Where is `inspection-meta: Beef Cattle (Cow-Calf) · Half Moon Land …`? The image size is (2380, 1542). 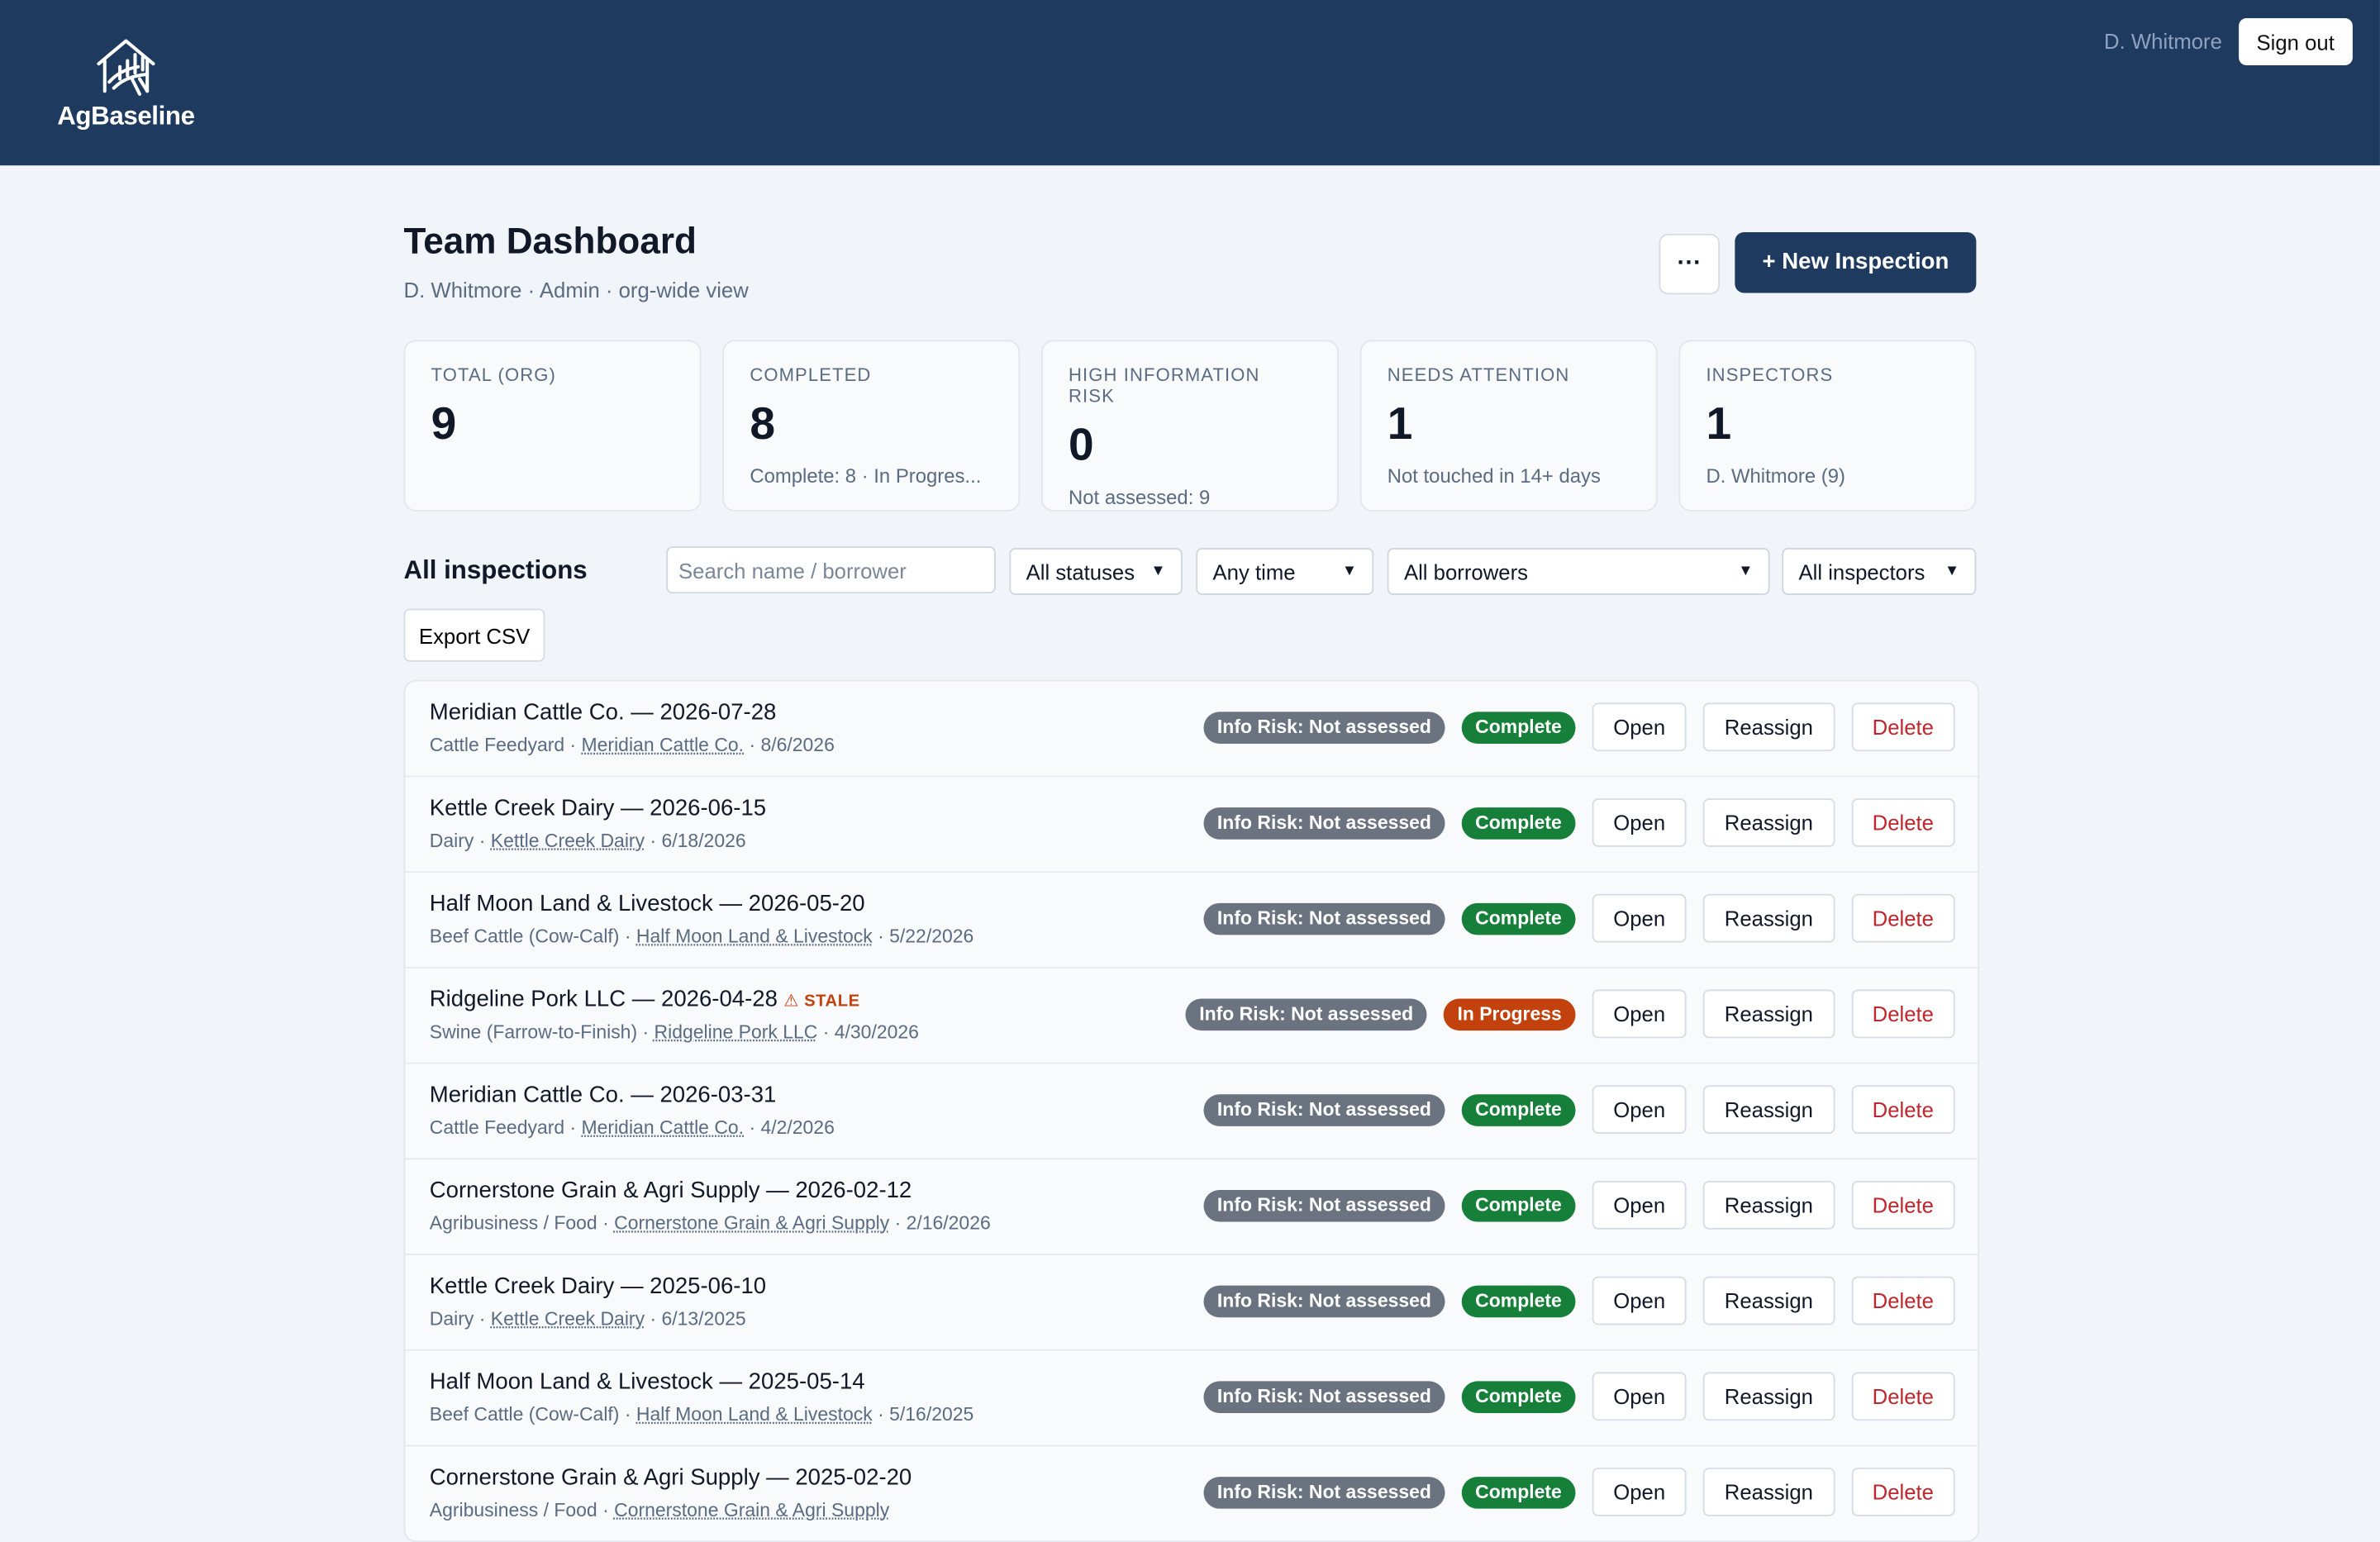
inspection-meta: Beef Cattle (Cow-Calf) · Half Moon Land … is located at coordinates (701, 1414).